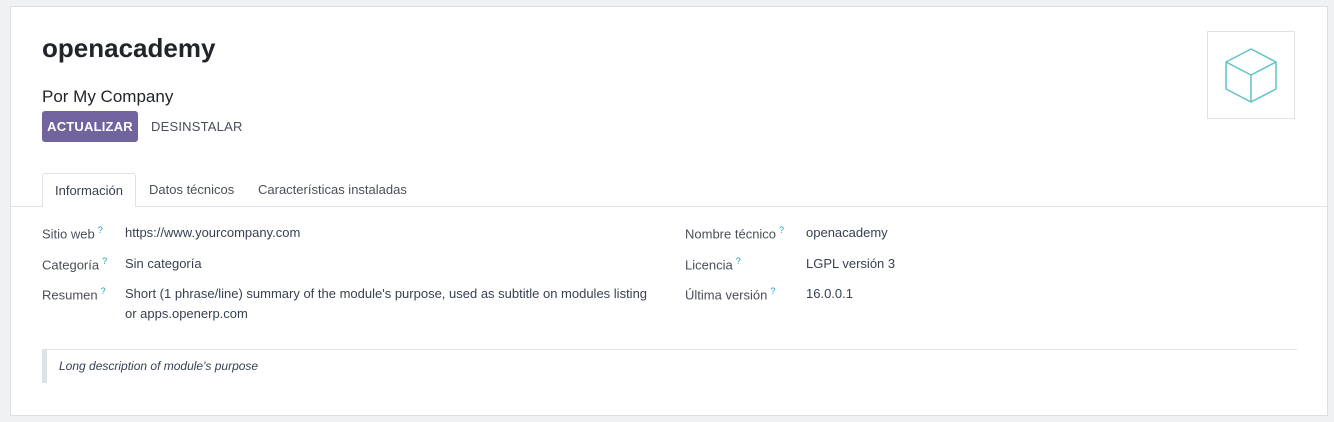 Image resolution: width=1334 pixels, height=422 pixels. What do you see at coordinates (186, 313) in the screenshot?
I see `summary-value-line2: or apps.openerp.com` at bounding box center [186, 313].